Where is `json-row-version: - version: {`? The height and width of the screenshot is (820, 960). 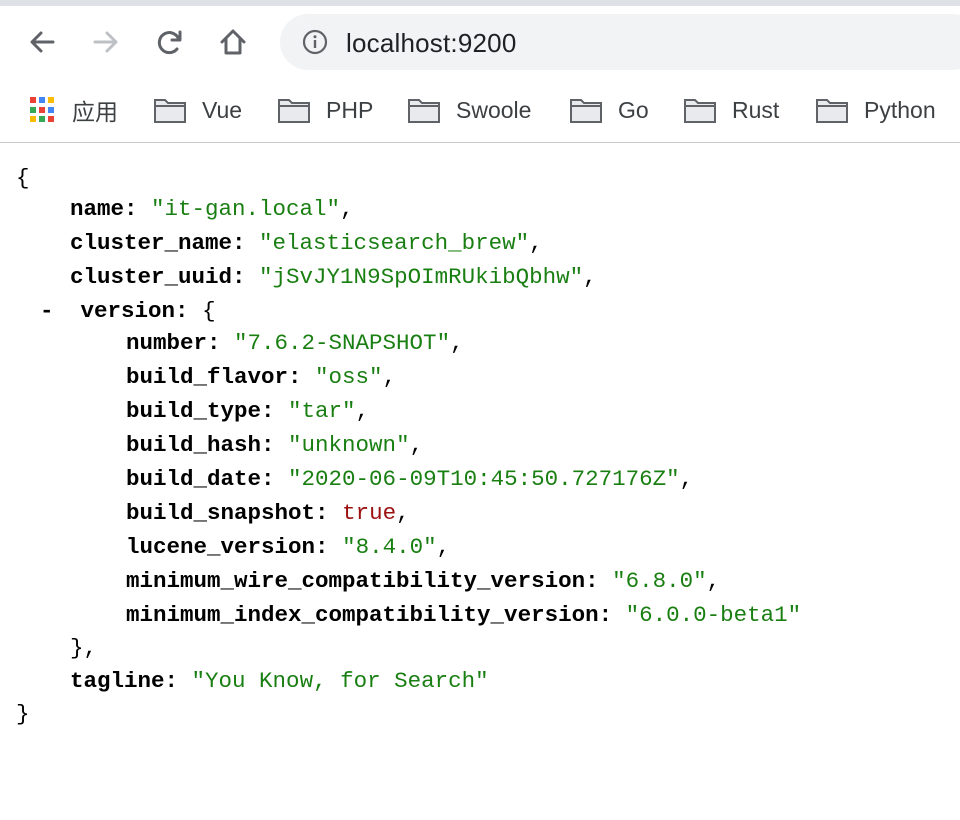
json-row-version: - version: { is located at coordinates (128, 311).